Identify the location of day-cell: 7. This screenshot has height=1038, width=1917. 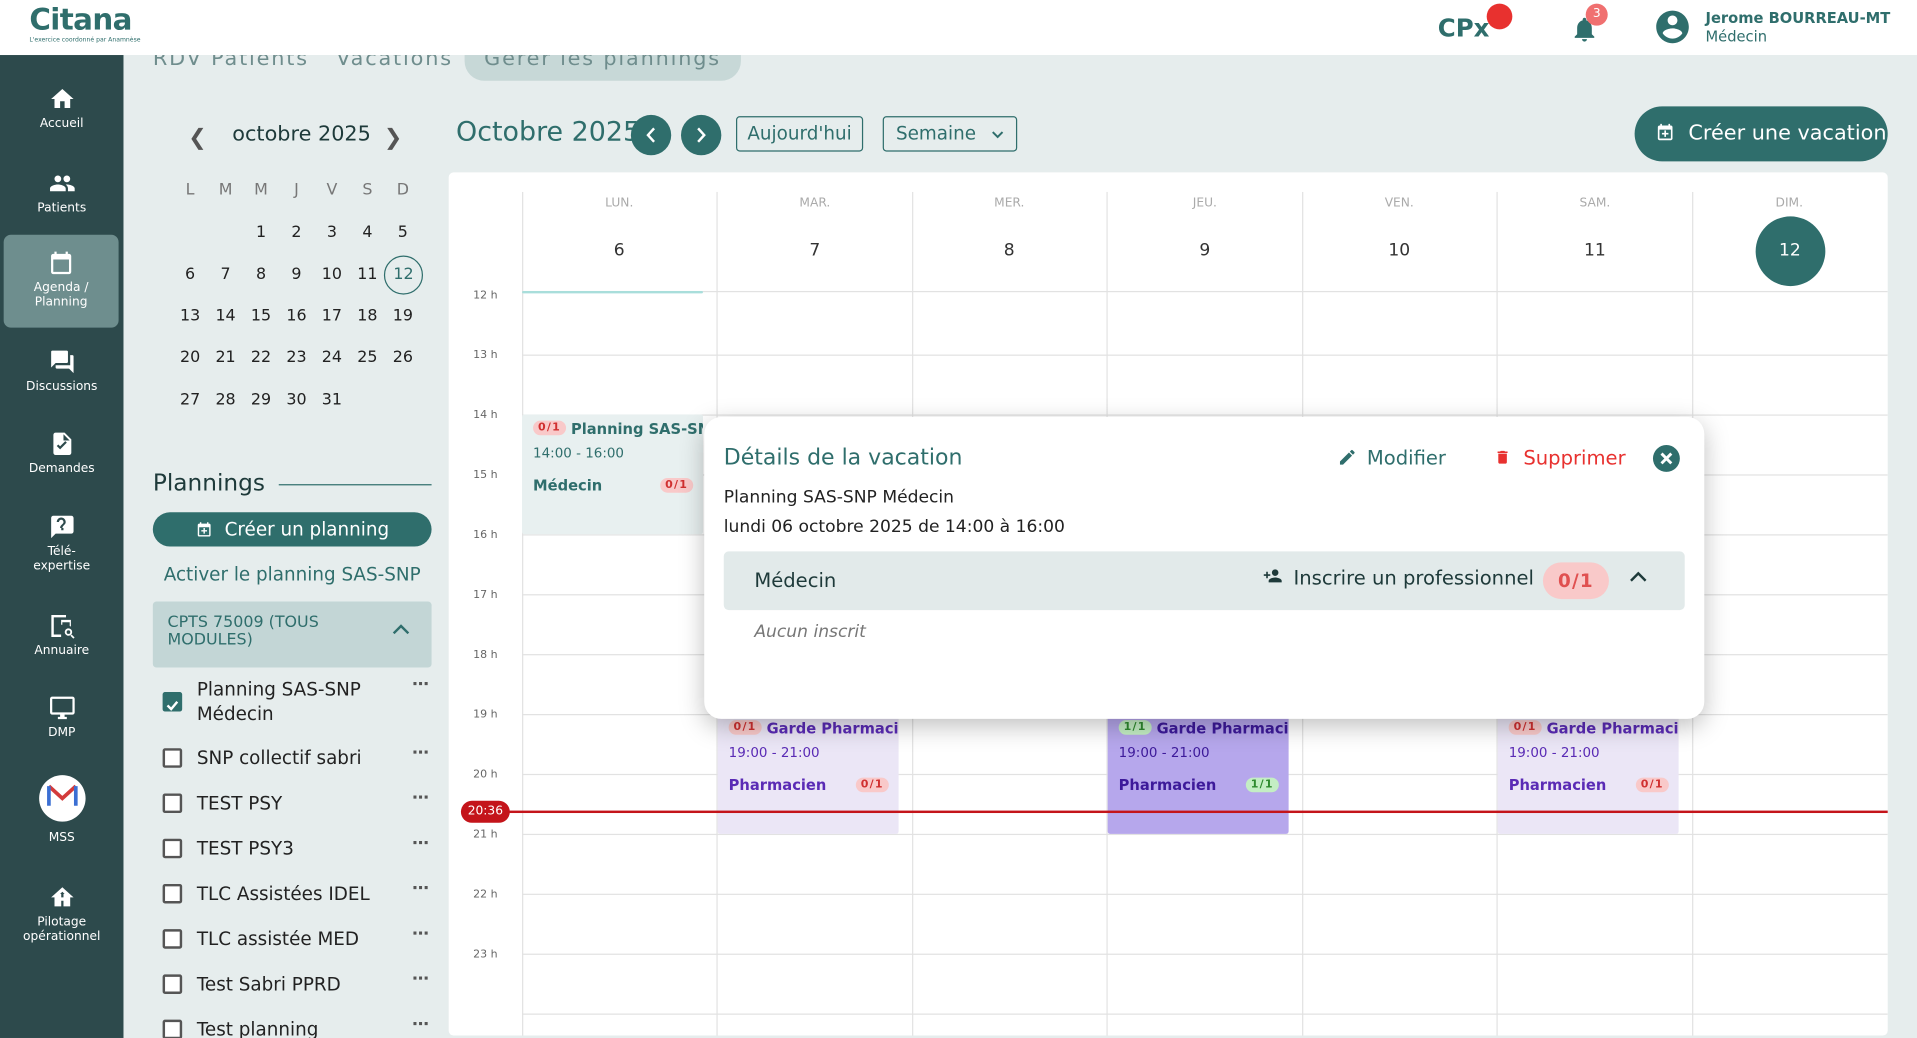
(225, 275).